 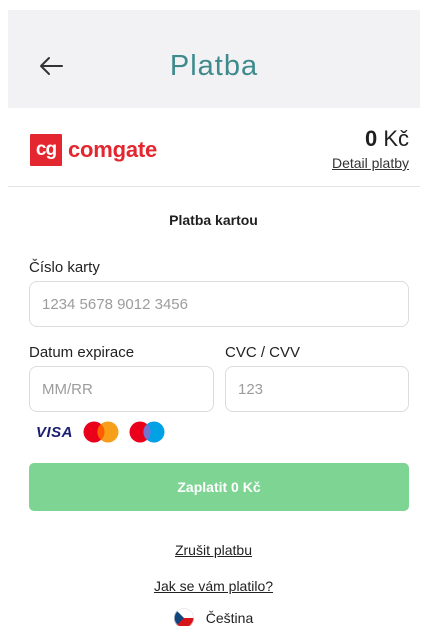 I want to click on page-title: Platba, so click(x=214, y=66).